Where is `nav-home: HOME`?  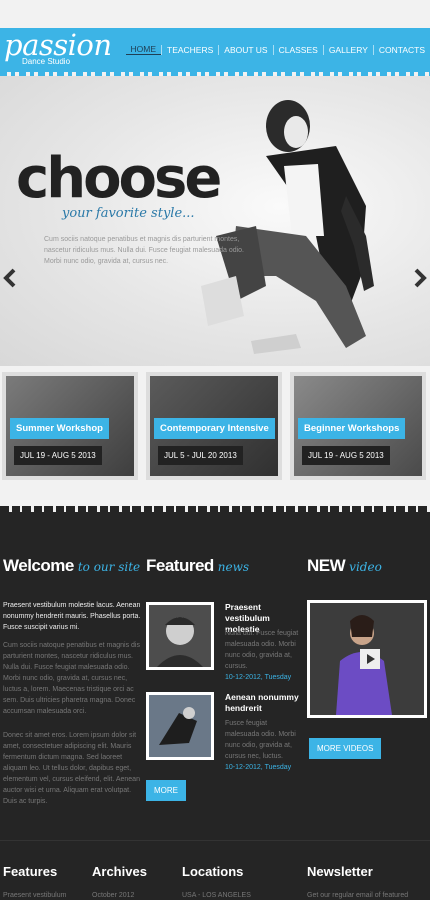
nav-home: HOME is located at coordinates (143, 49).